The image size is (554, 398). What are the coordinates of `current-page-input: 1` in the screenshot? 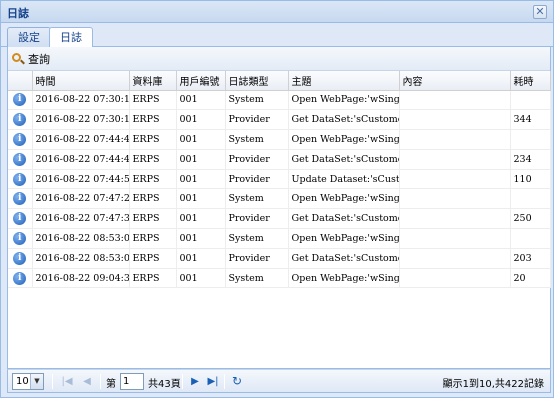 It's located at (132, 381).